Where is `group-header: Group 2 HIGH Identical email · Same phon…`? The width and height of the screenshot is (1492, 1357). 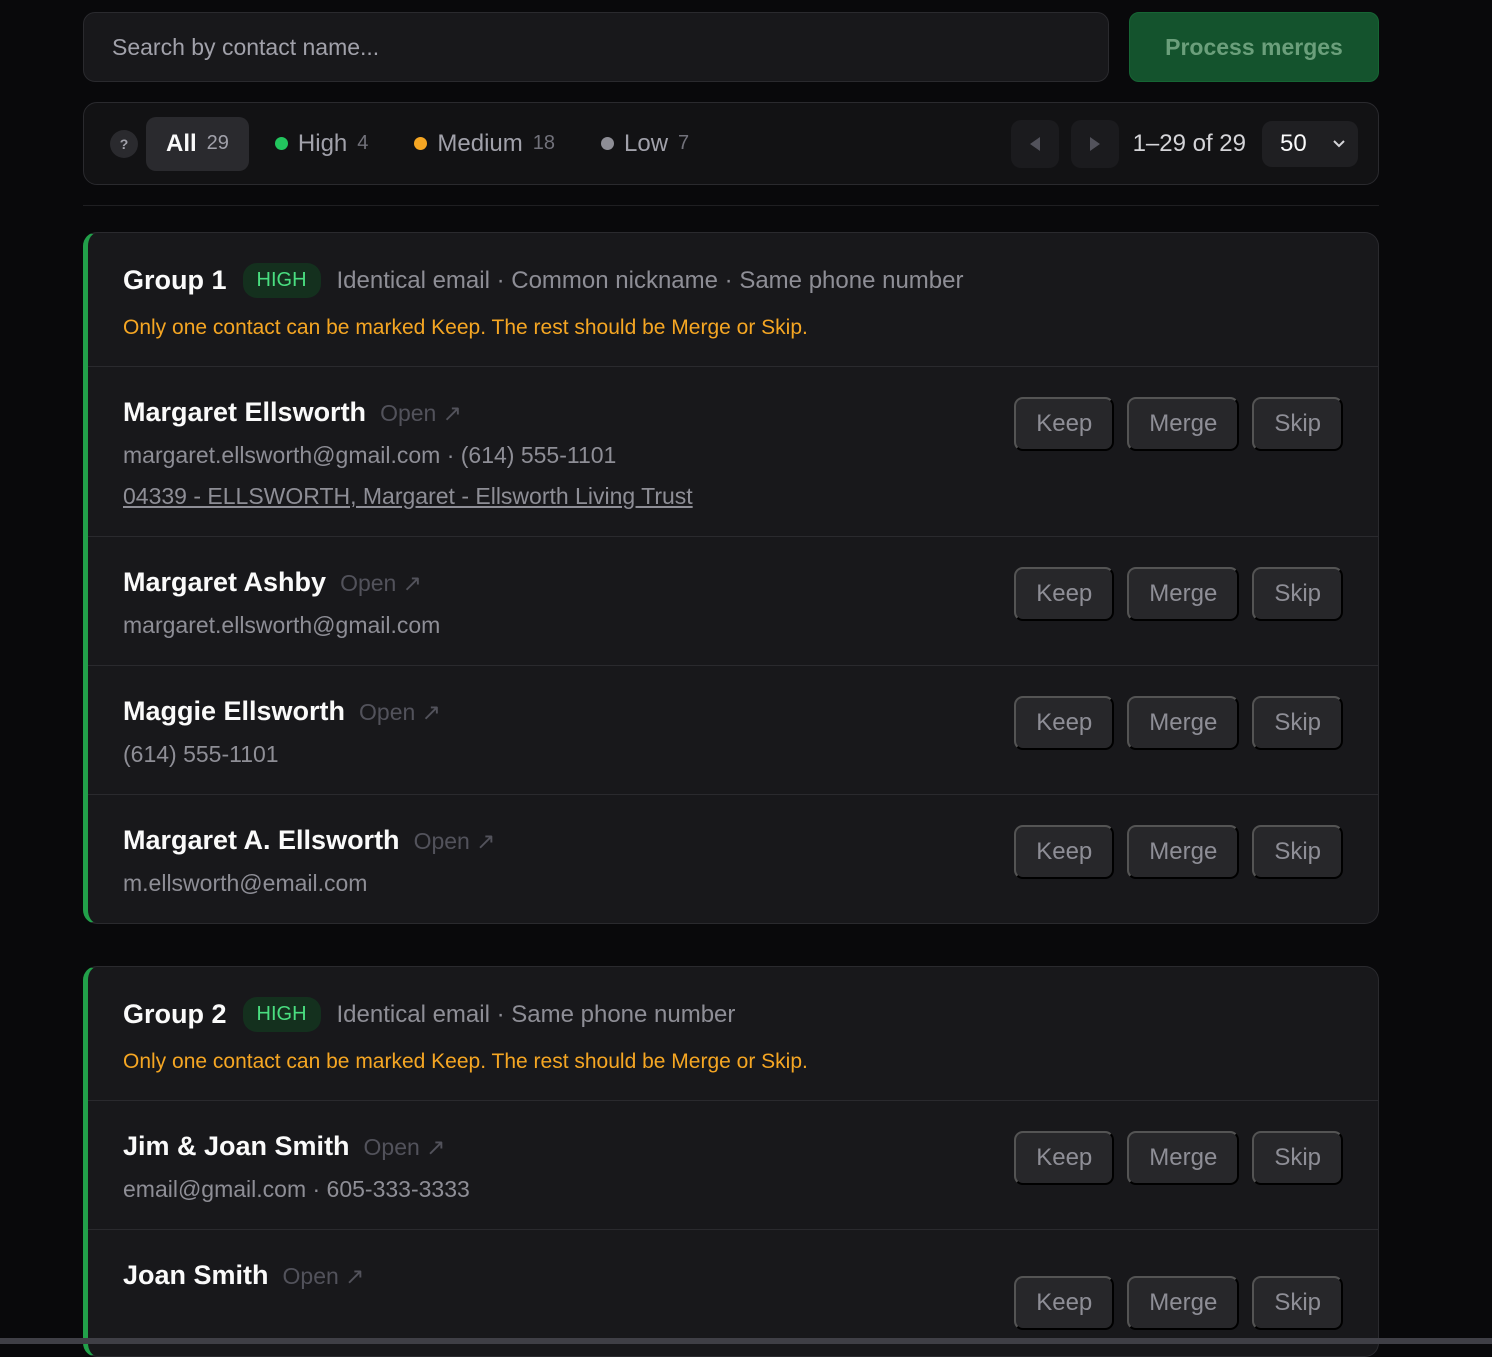 group-header: Group 2 HIGH Identical email · Same phon… is located at coordinates (733, 1034).